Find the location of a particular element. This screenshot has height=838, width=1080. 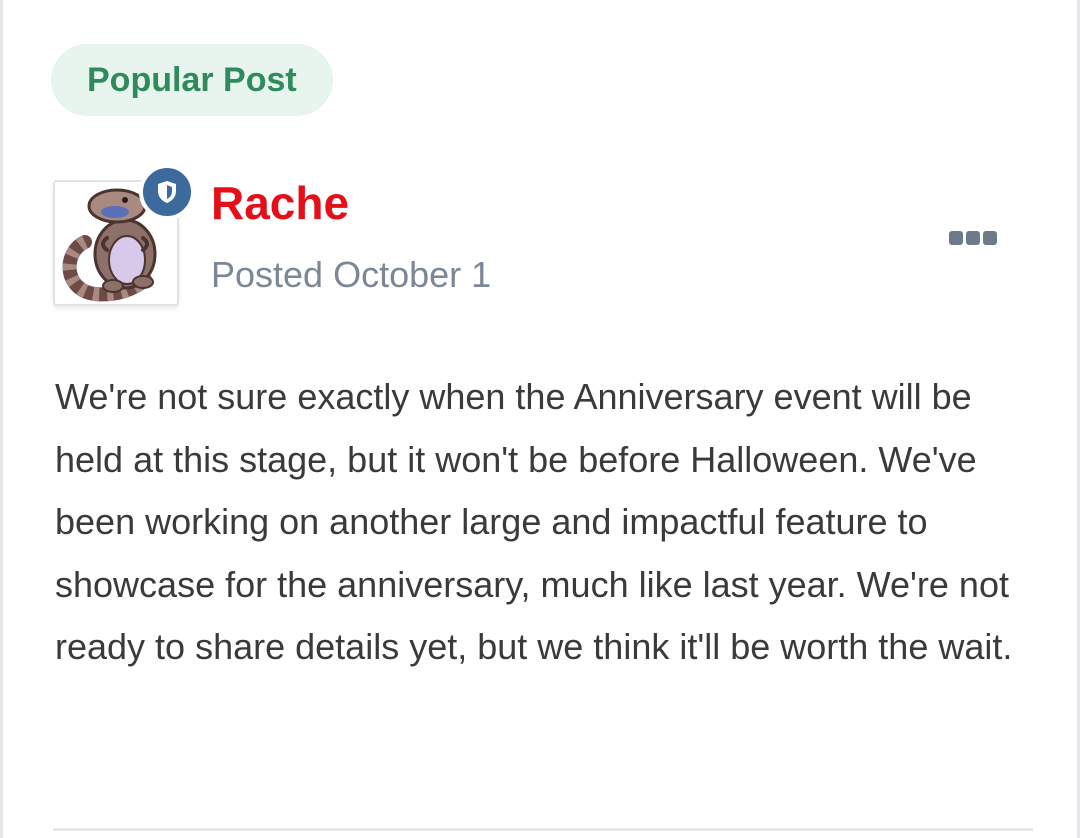

more-options-icon is located at coordinates (973, 238).